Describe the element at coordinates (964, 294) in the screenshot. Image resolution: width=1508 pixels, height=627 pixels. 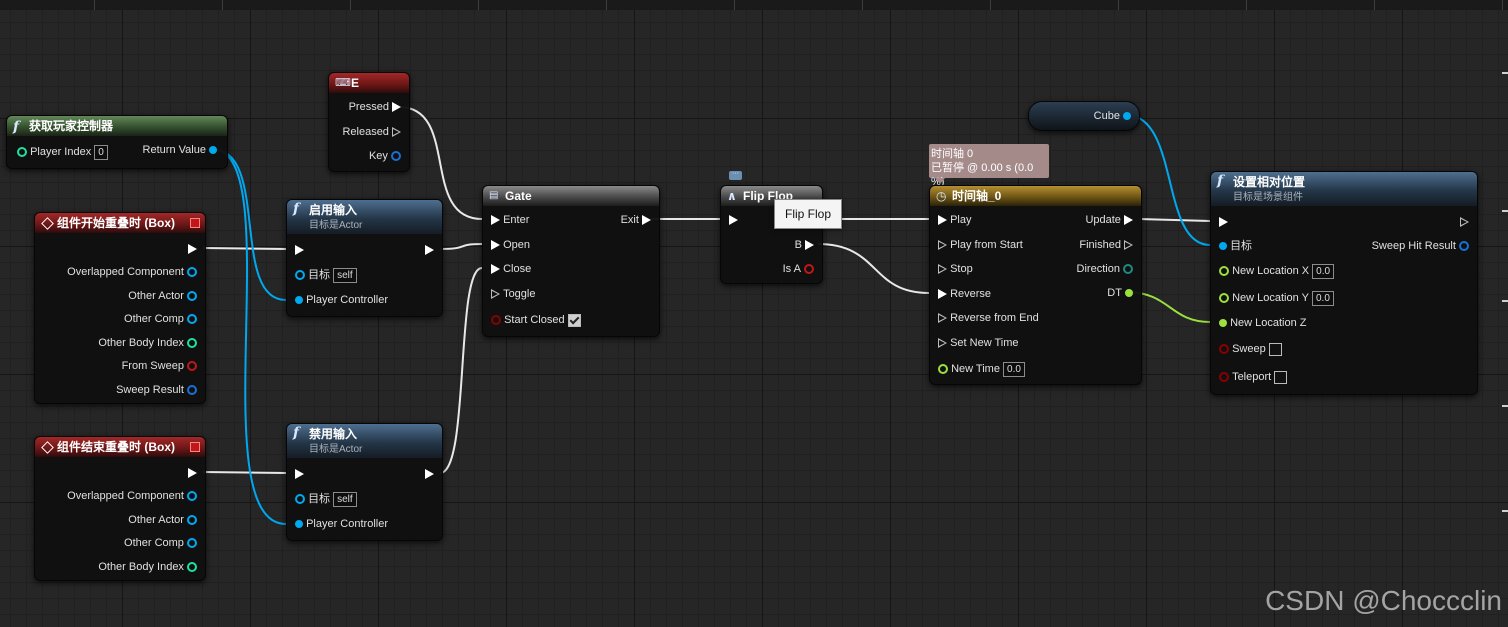
I see `reverse-pin: Reverse` at that location.